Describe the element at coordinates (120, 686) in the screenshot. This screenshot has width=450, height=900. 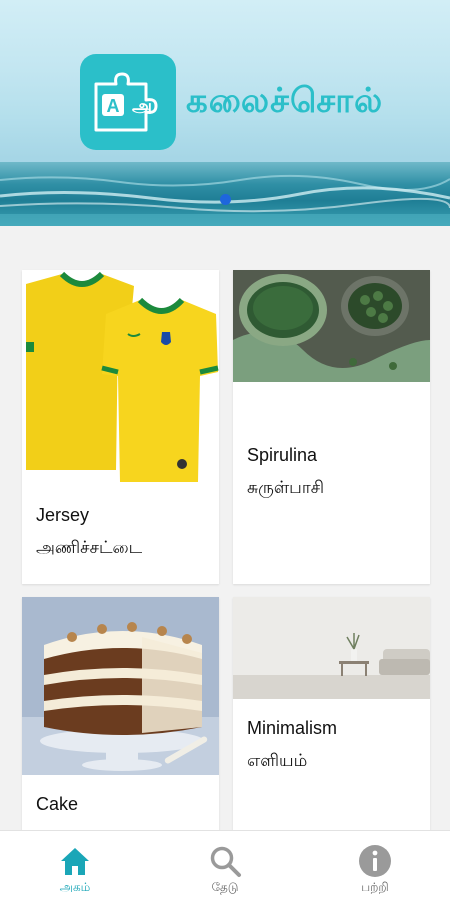
I see `cake-image` at that location.